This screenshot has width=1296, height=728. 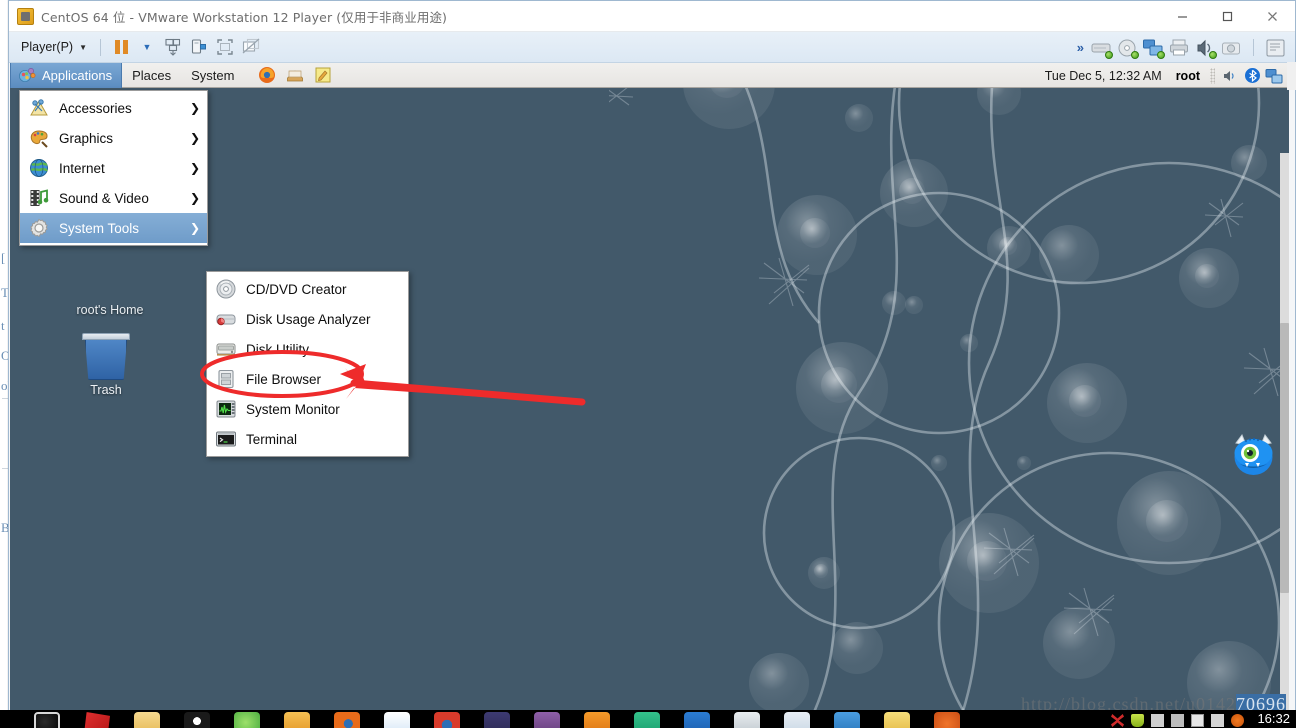 I want to click on guest-scrollbar-thumb, so click(x=1284, y=458).